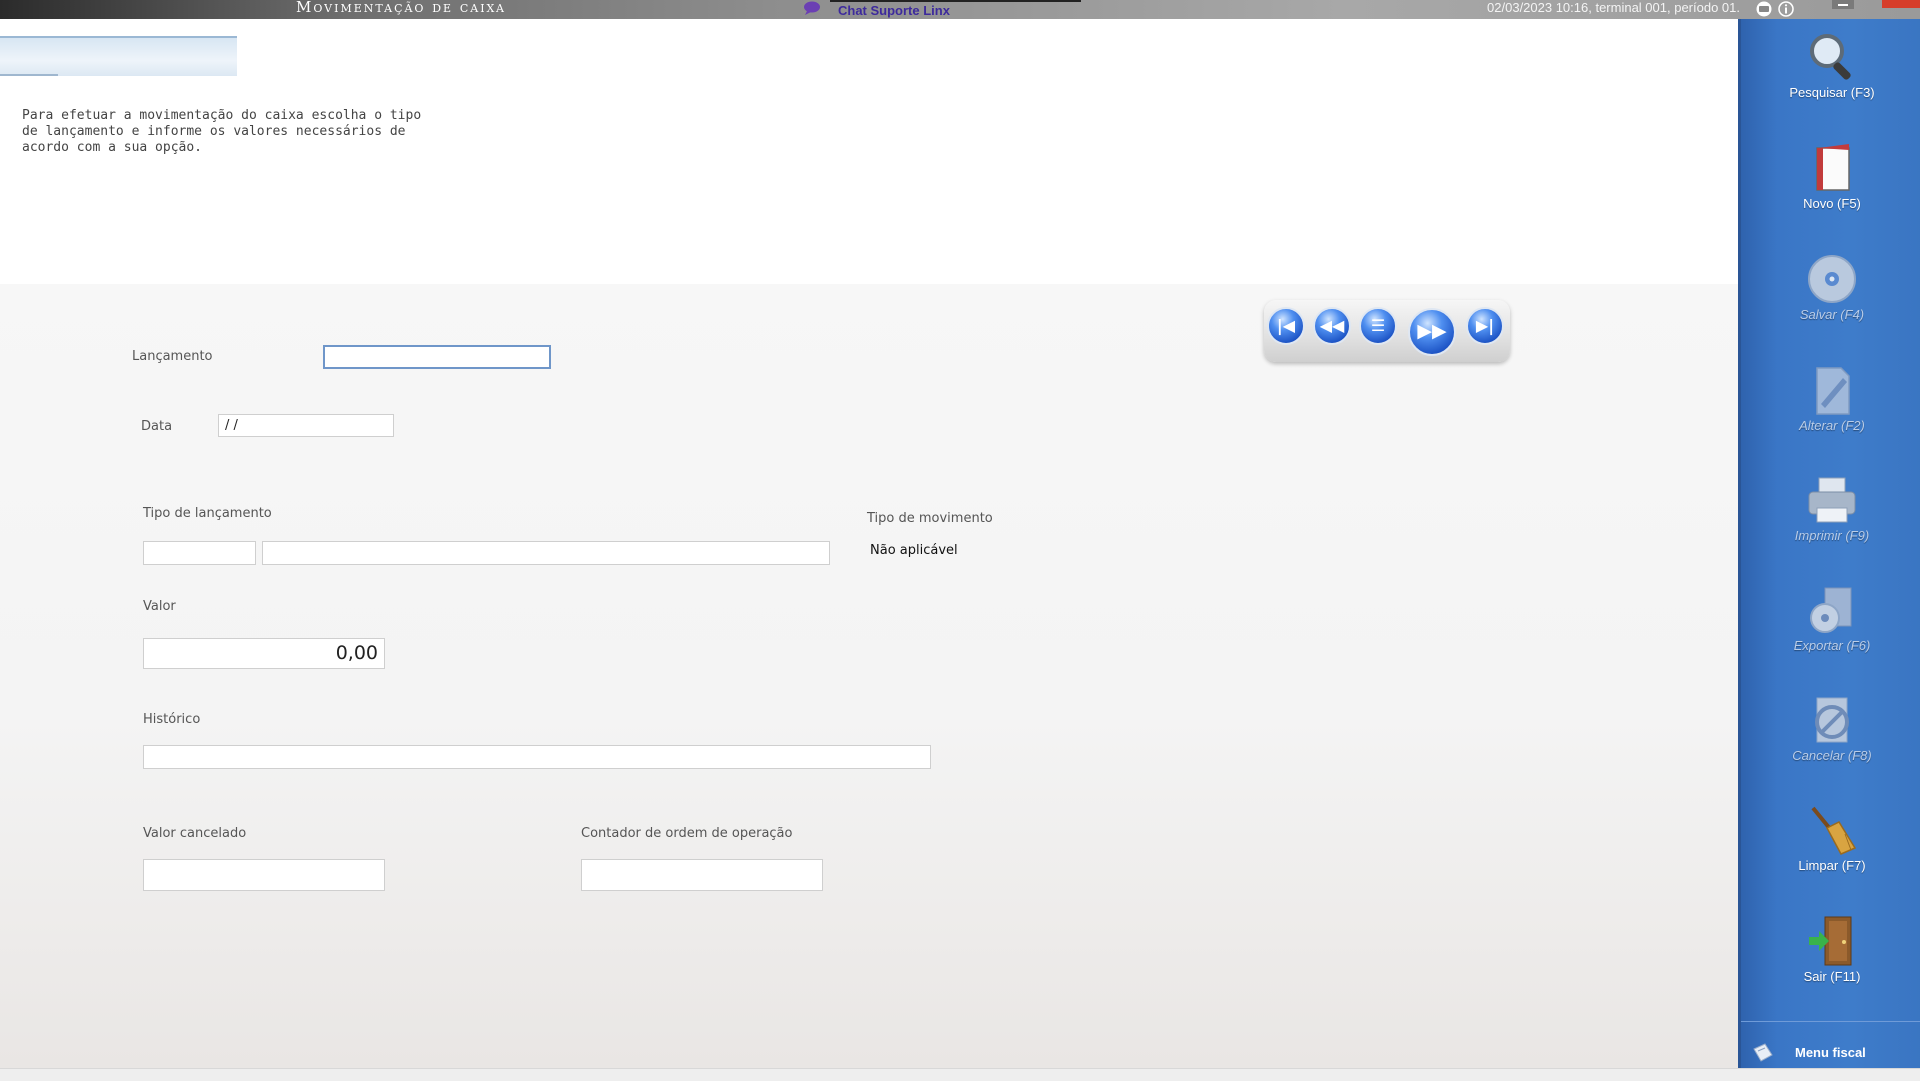 This screenshot has height=1081, width=1920. What do you see at coordinates (157, 426) in the screenshot?
I see `data-label: Data` at bounding box center [157, 426].